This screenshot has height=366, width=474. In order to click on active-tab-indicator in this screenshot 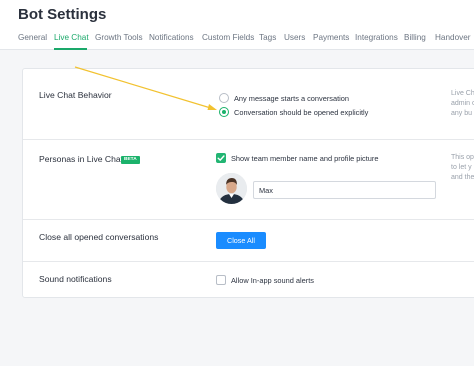, I will do `click(70, 49)`.